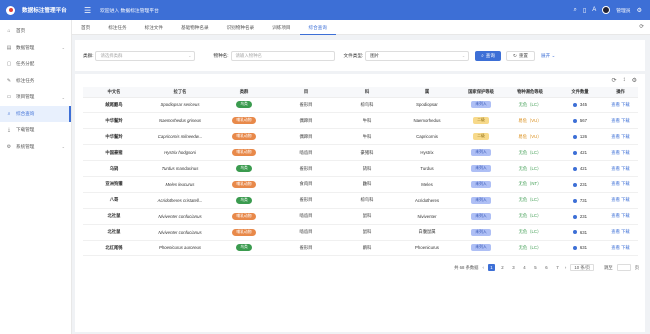  What do you see at coordinates (481, 137) in the screenshot?
I see `cell-protect: 二级` at bounding box center [481, 137].